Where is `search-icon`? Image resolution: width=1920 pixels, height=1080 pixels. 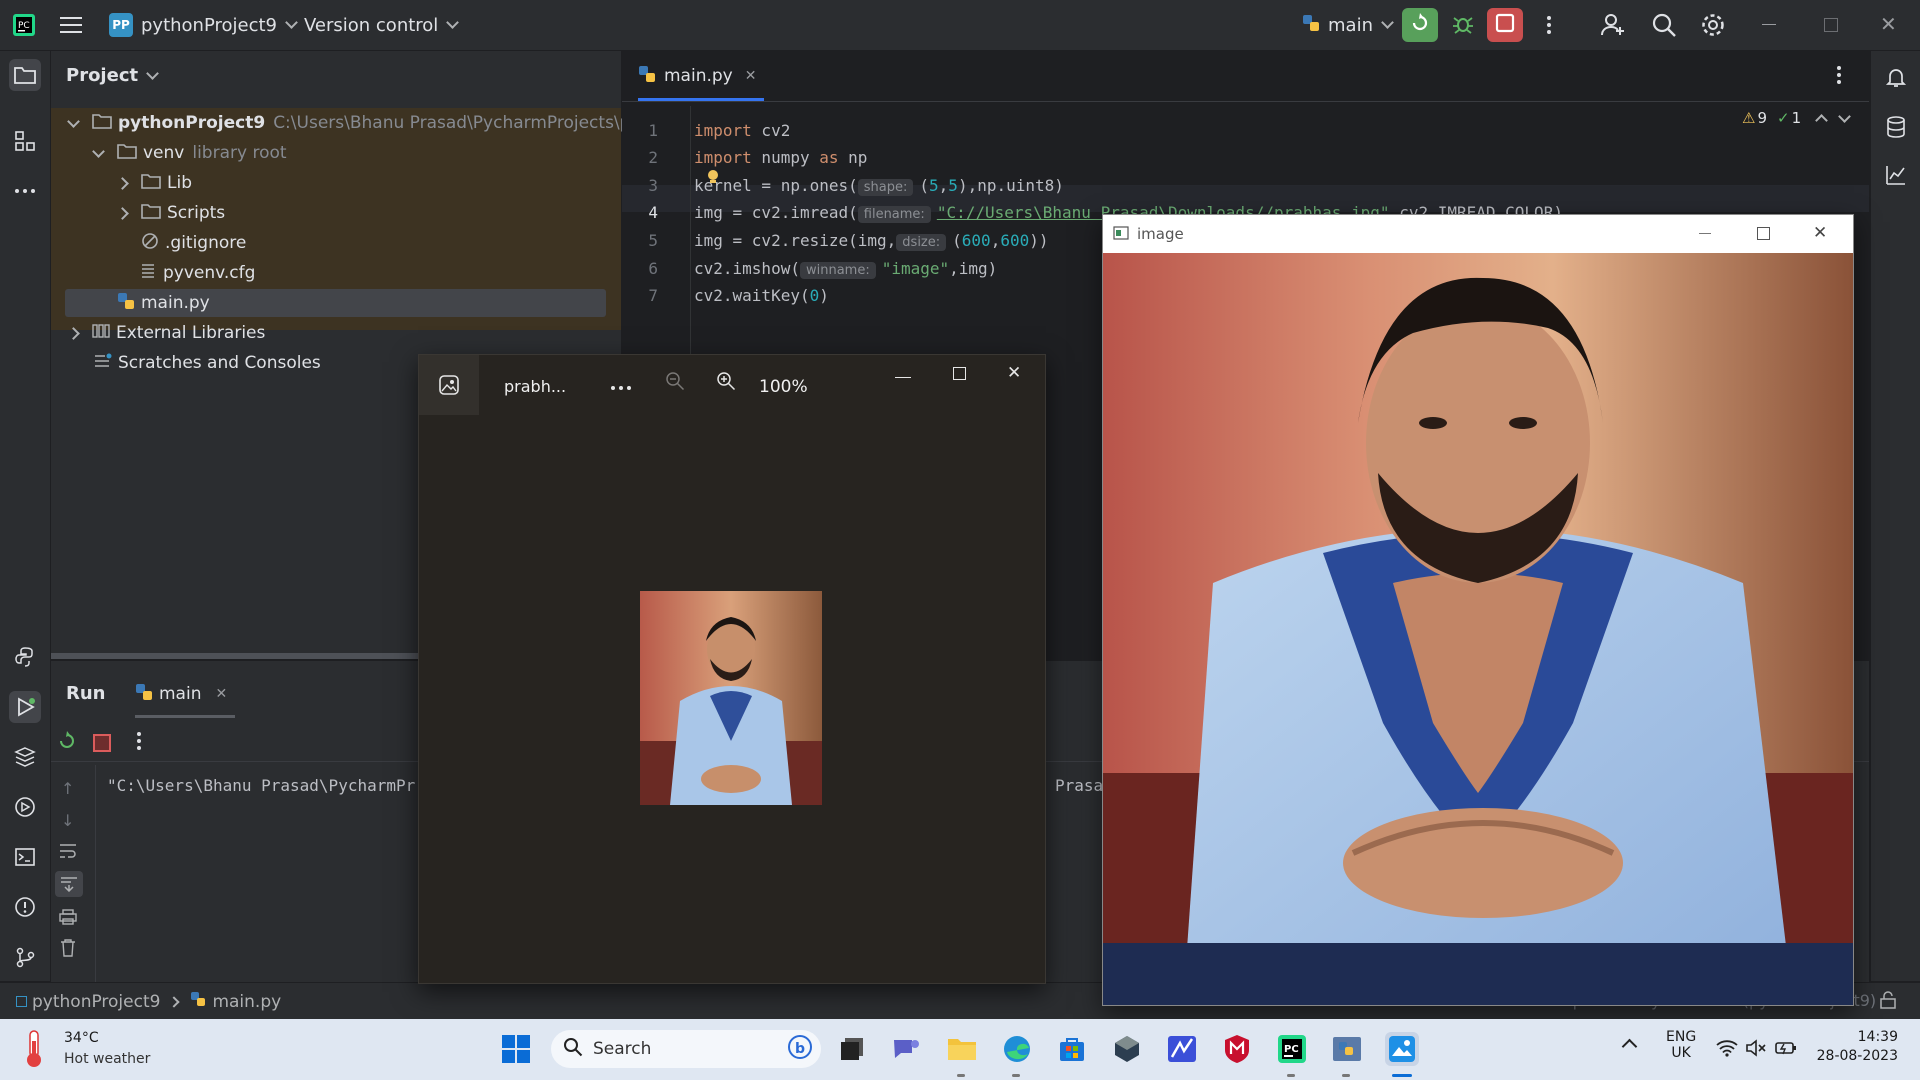 search-icon is located at coordinates (1664, 27).